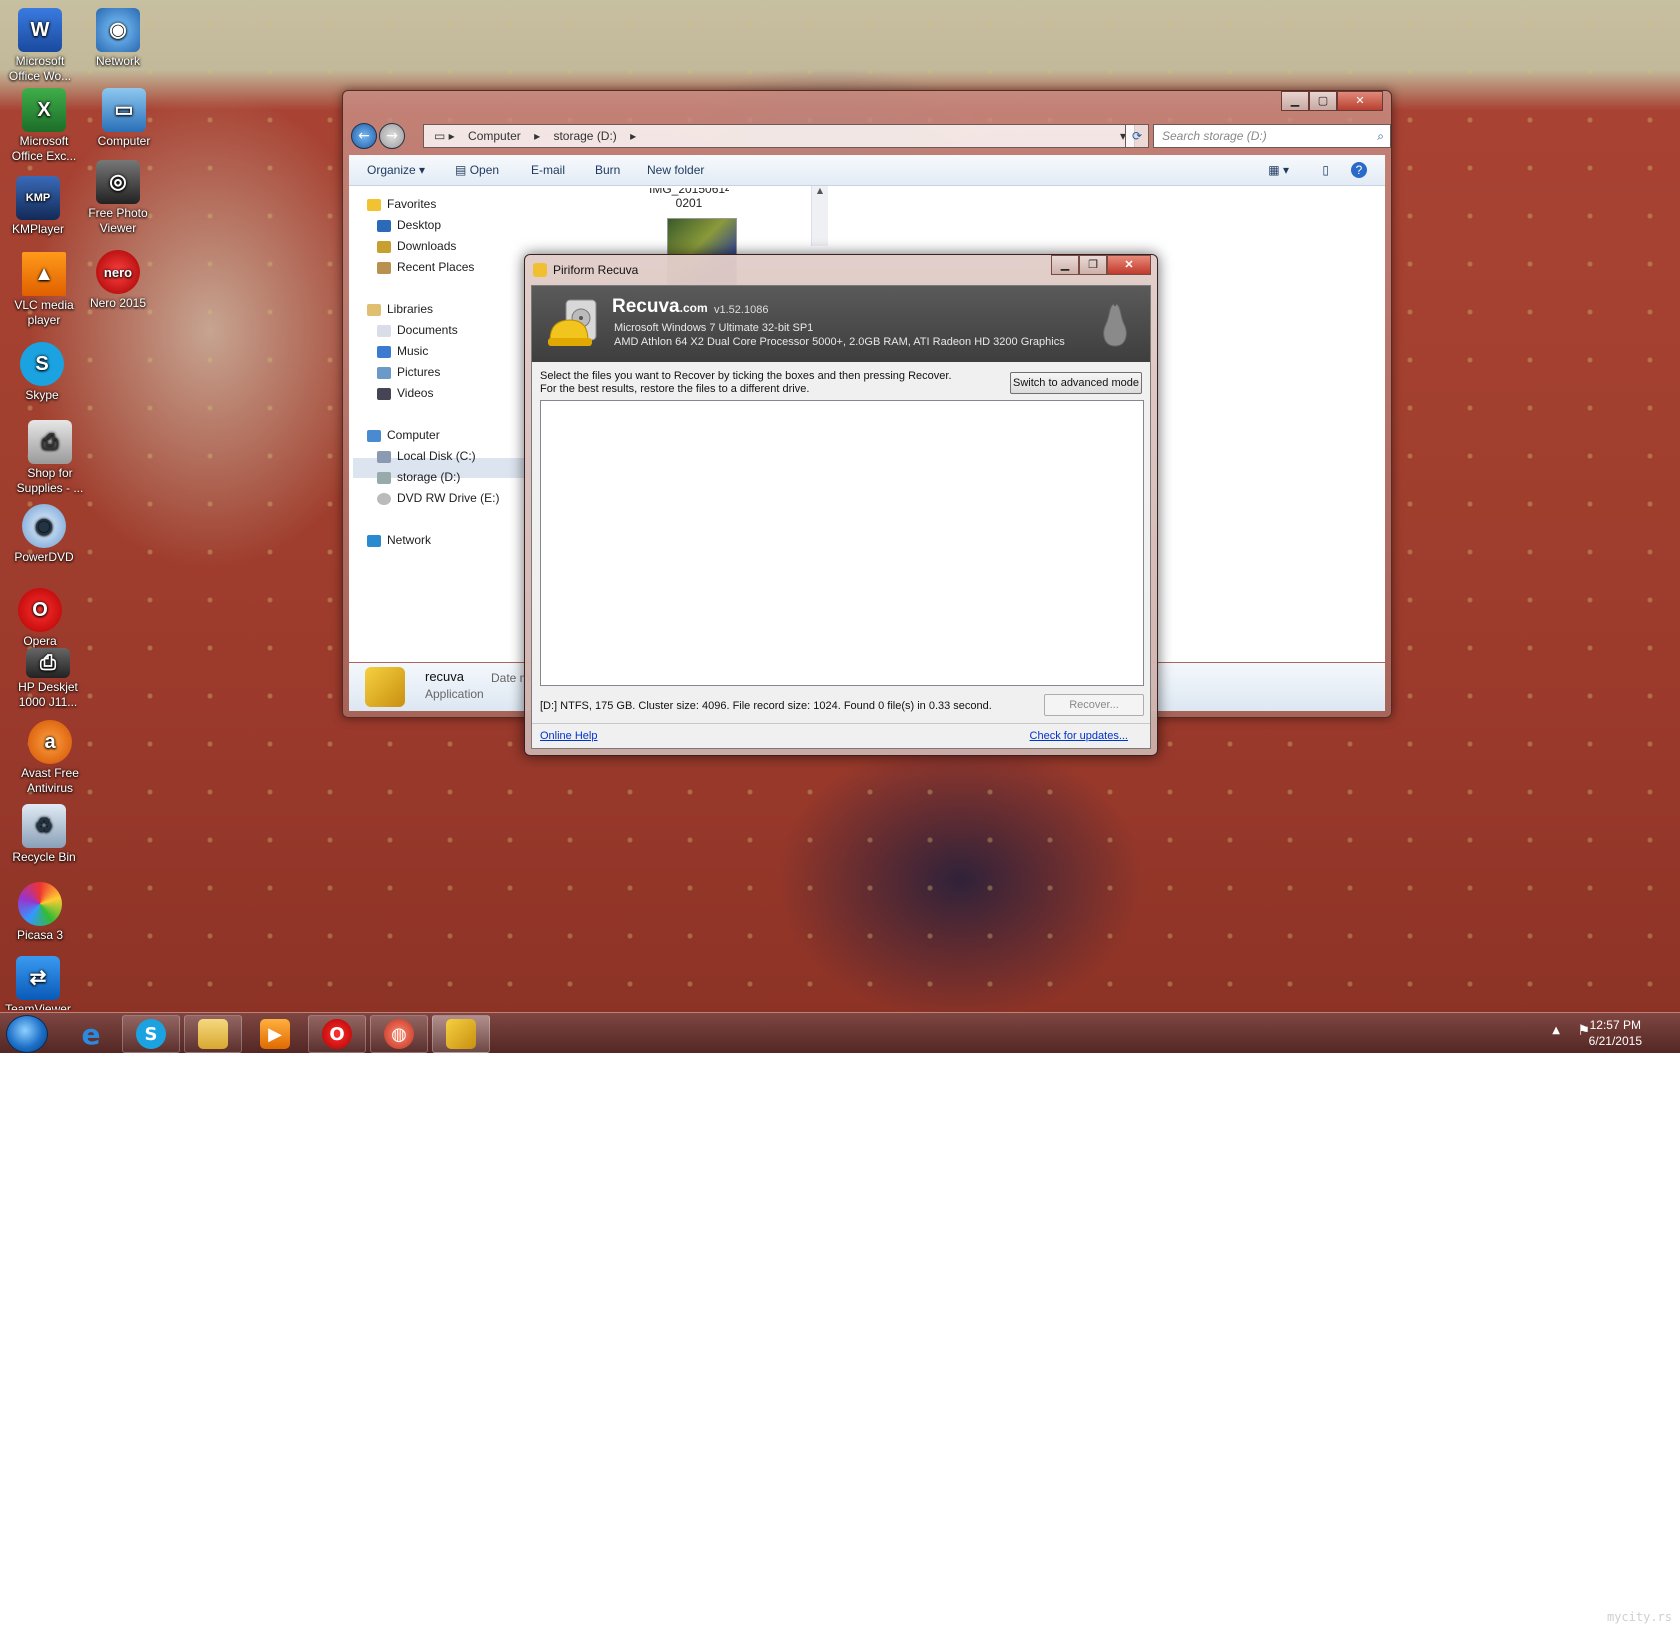  I want to click on system-clock: 12:57 PM 6/21/2015, so click(1615, 1033).